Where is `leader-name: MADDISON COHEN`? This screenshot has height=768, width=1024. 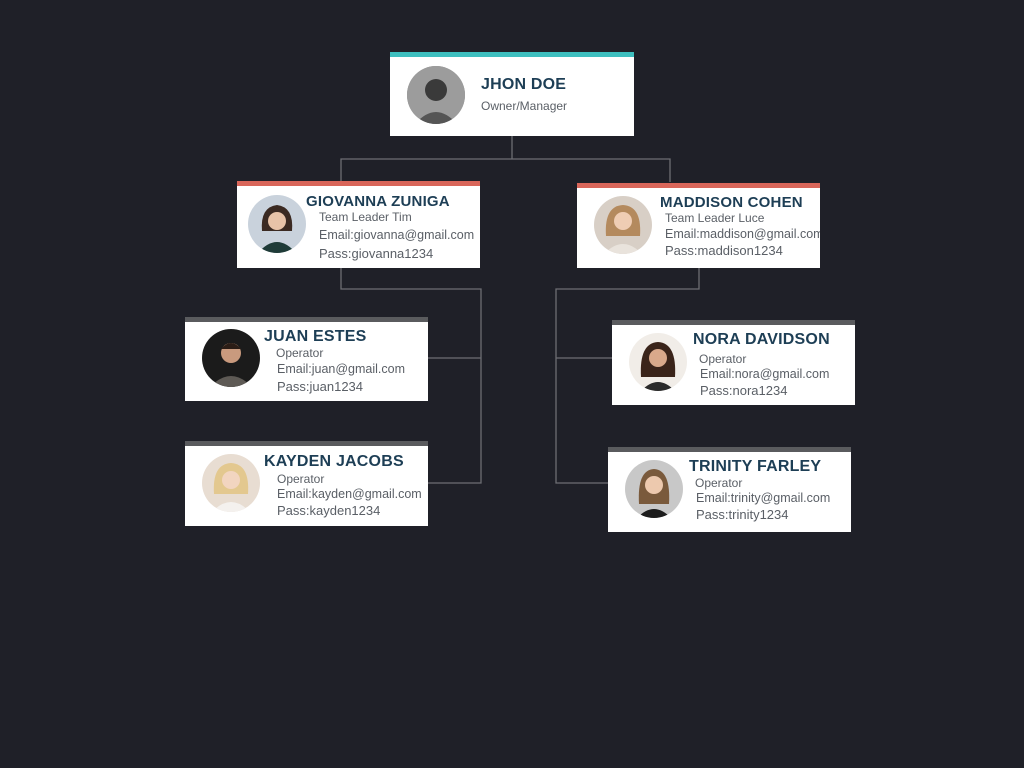
leader-name: MADDISON COHEN is located at coordinates (731, 202).